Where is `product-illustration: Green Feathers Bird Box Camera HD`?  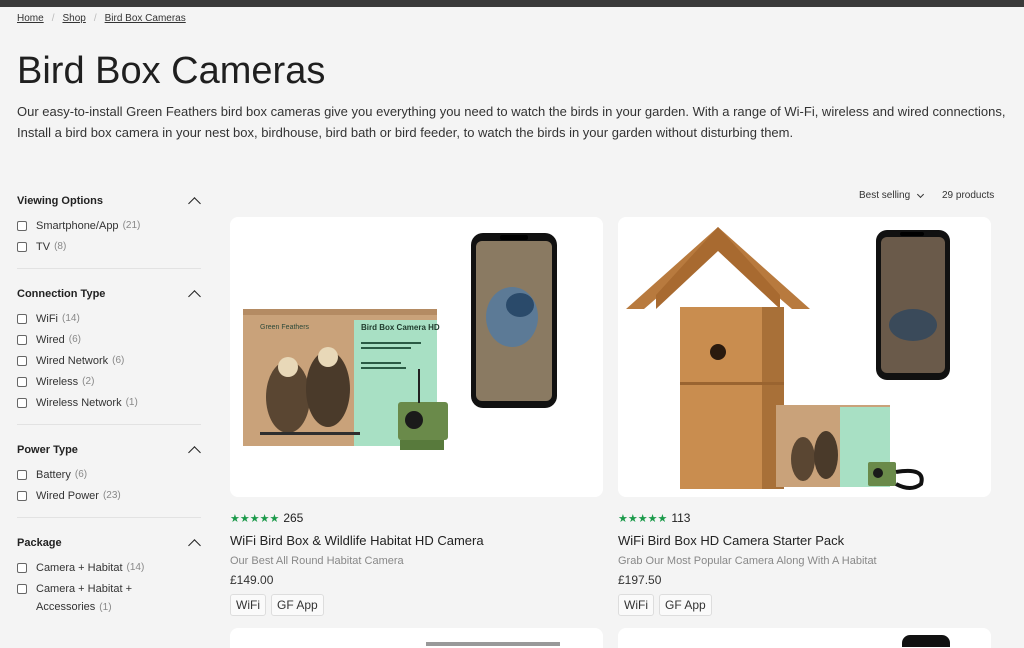 product-illustration: Green Feathers Bird Box Camera HD is located at coordinates (400, 341).